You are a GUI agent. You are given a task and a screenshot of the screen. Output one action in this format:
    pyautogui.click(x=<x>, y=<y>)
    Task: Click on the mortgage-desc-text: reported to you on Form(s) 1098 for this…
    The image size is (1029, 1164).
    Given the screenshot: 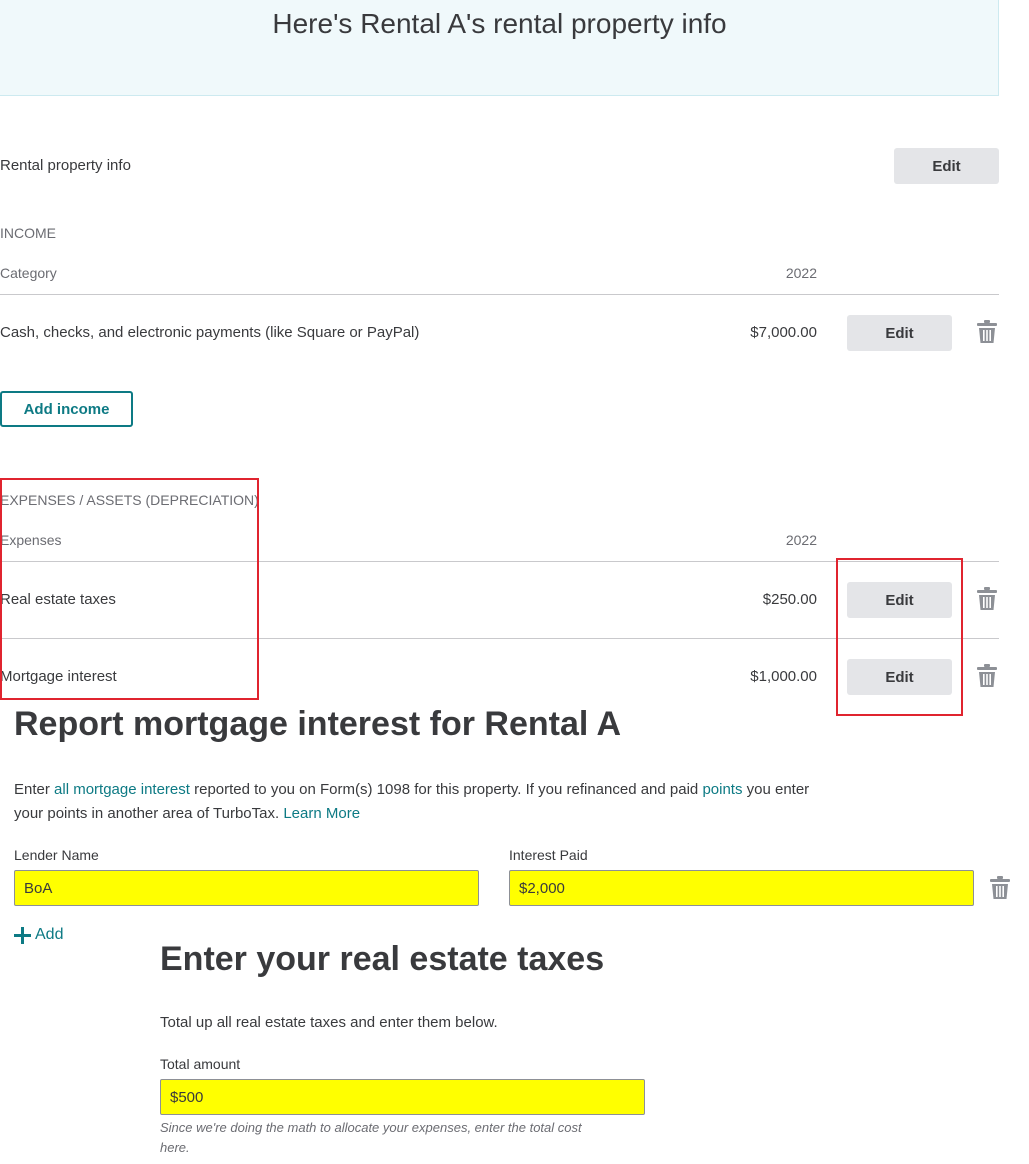 What is the action you would take?
    pyautogui.click(x=446, y=789)
    